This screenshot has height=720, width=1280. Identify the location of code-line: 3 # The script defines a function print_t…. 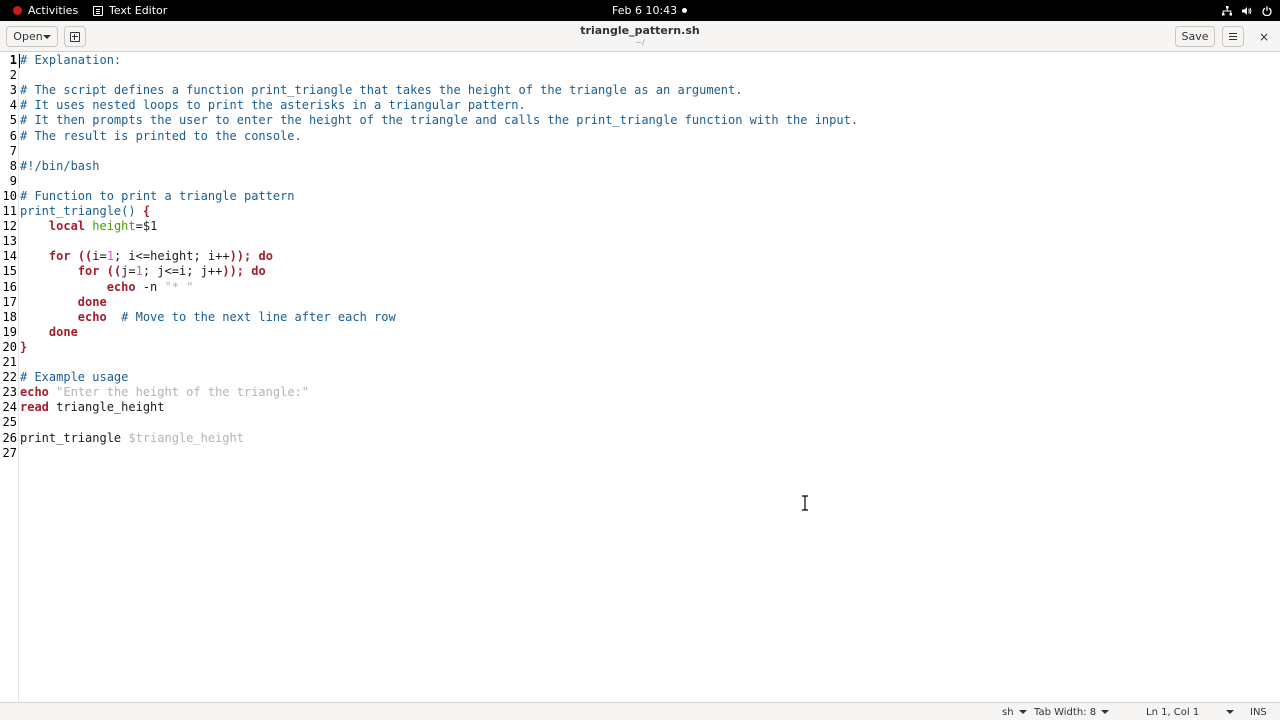
(640, 90).